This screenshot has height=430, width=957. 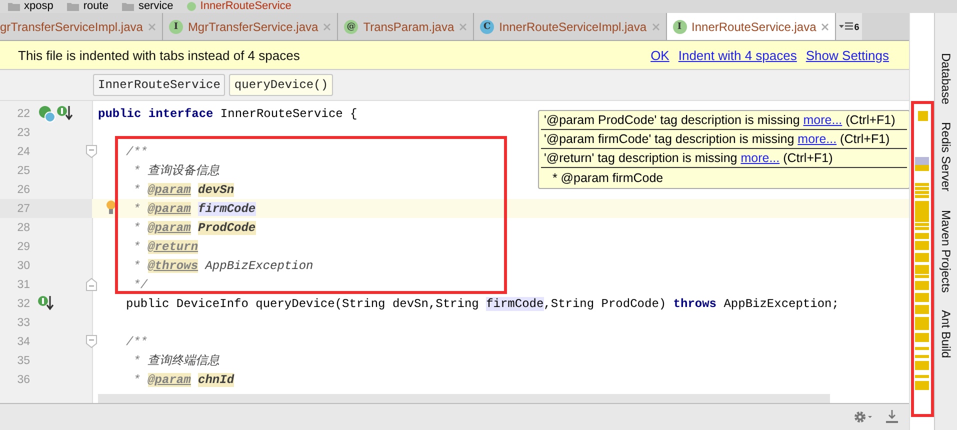 What do you see at coordinates (23, 170) in the screenshot?
I see `line-number: 25` at bounding box center [23, 170].